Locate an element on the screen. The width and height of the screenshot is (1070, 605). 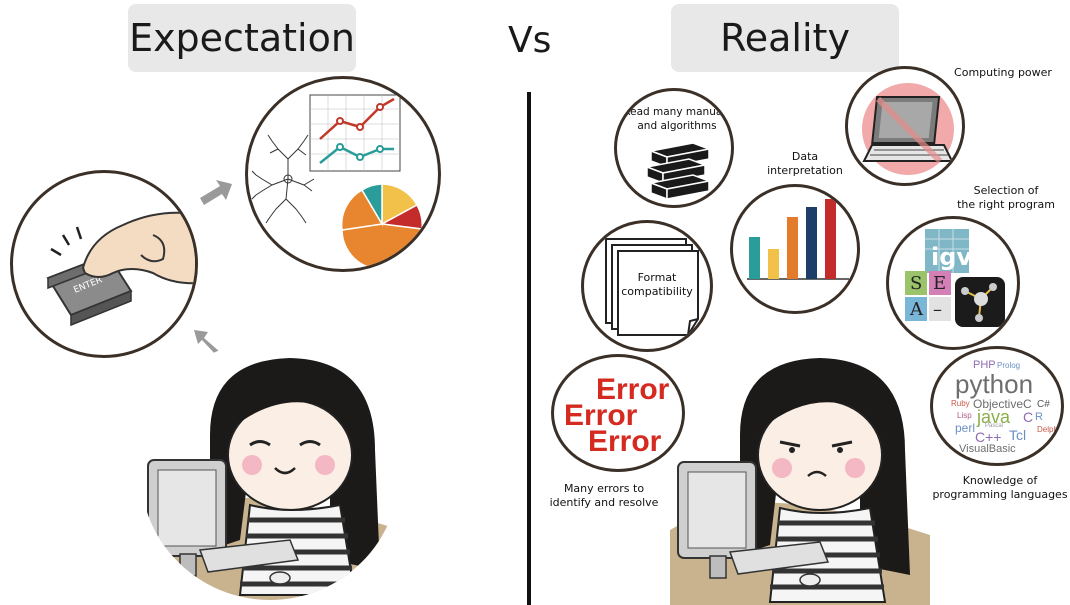
error-word-3: Error is located at coordinates (625, 441).